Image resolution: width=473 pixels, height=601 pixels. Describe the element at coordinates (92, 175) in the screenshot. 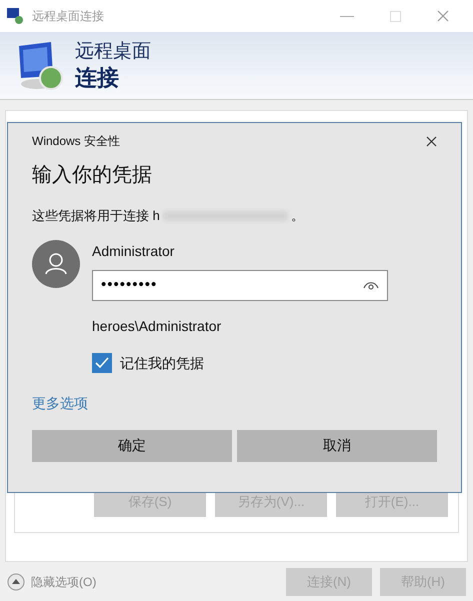

I see `dialog-title: 输入你的凭据` at that location.